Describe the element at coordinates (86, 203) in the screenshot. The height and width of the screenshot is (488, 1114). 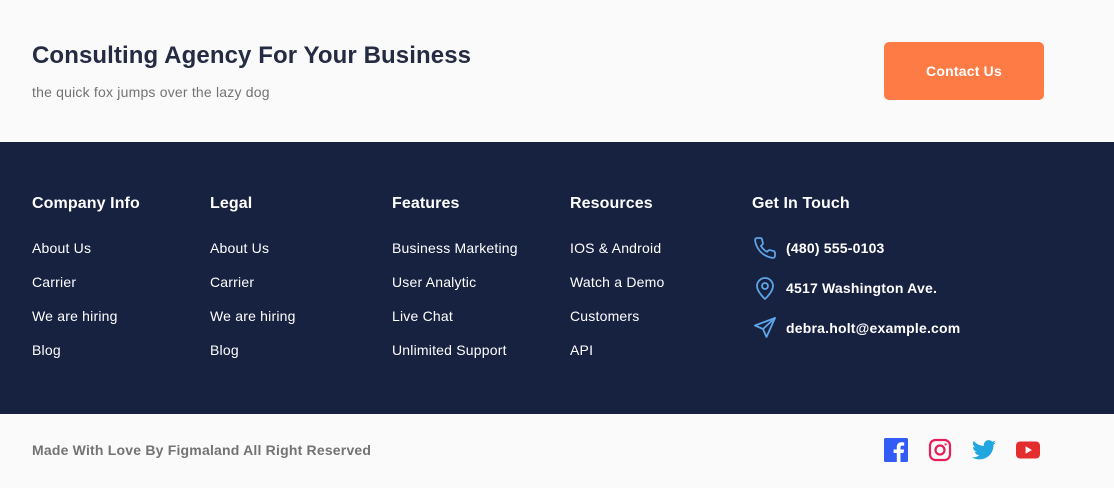
I see `column-title: Company Info` at that location.